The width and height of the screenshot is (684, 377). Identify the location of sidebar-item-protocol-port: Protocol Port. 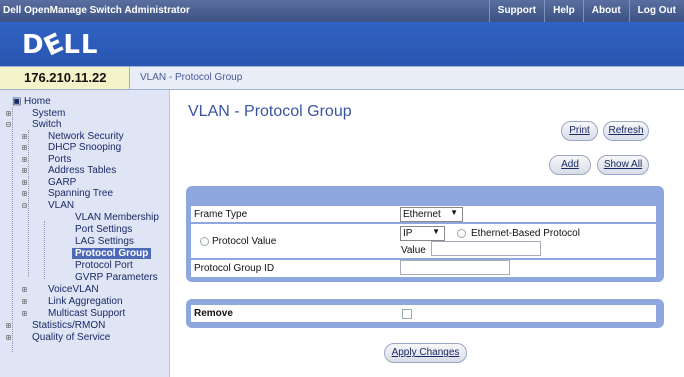
(104, 265).